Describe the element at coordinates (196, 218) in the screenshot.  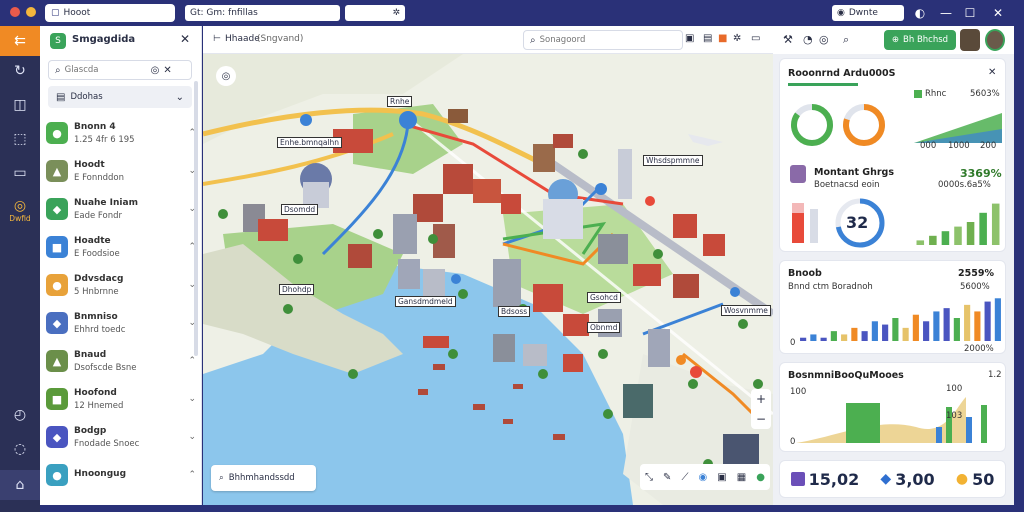
I see `sidebar-scrollbar` at that location.